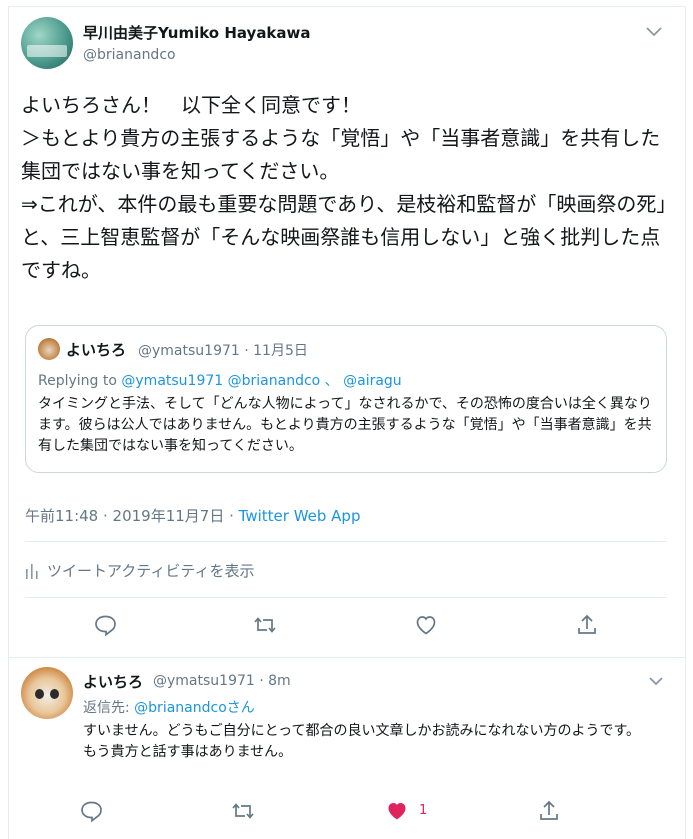 This screenshot has height=839, width=693. I want to click on tweet-meta: 午前11:48 · 2019年11月7日 · Twitter Web App, so click(193, 516).